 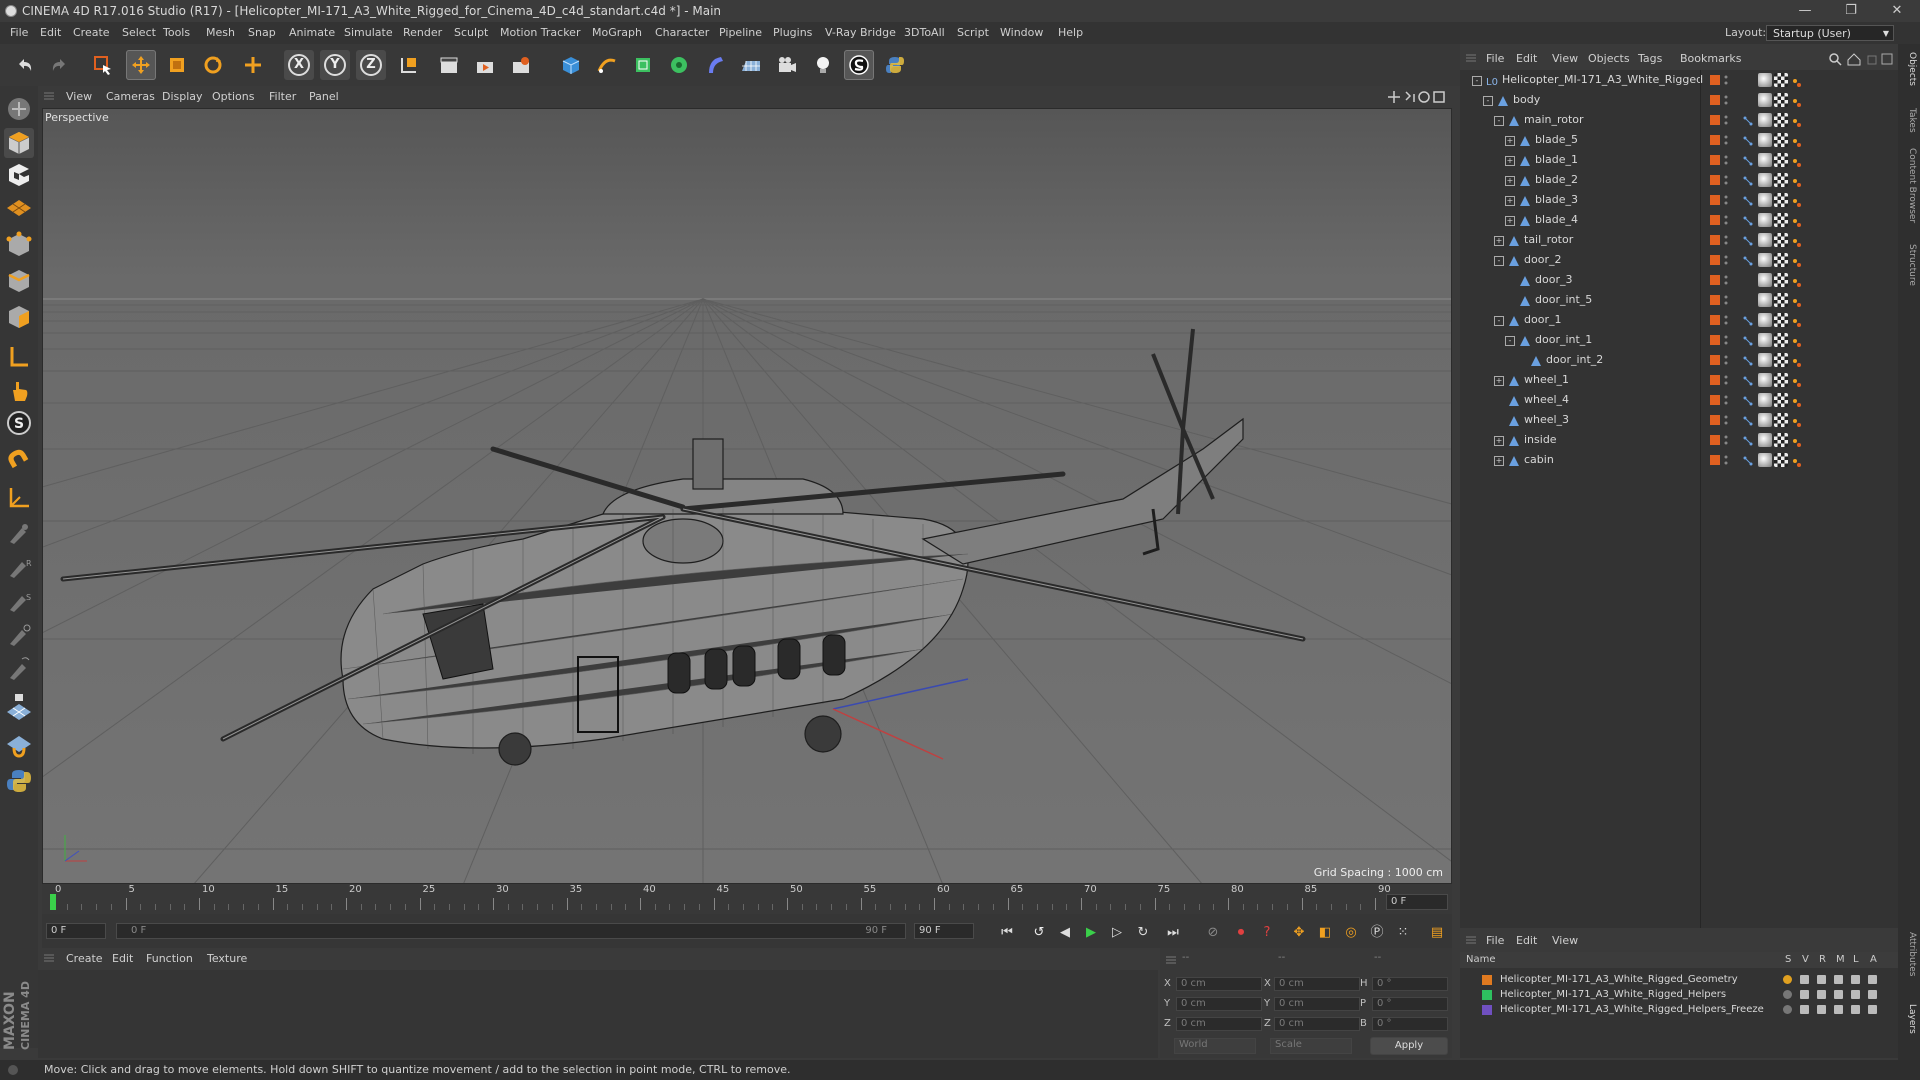 I want to click on rot-b-field: 0 °, so click(x=1410, y=1024).